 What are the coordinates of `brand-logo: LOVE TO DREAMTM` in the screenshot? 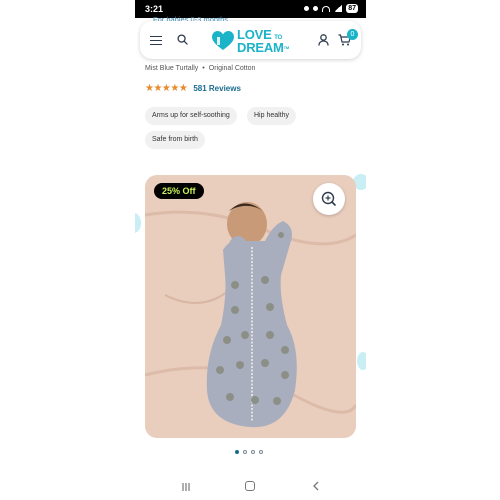 It's located at (257, 41).